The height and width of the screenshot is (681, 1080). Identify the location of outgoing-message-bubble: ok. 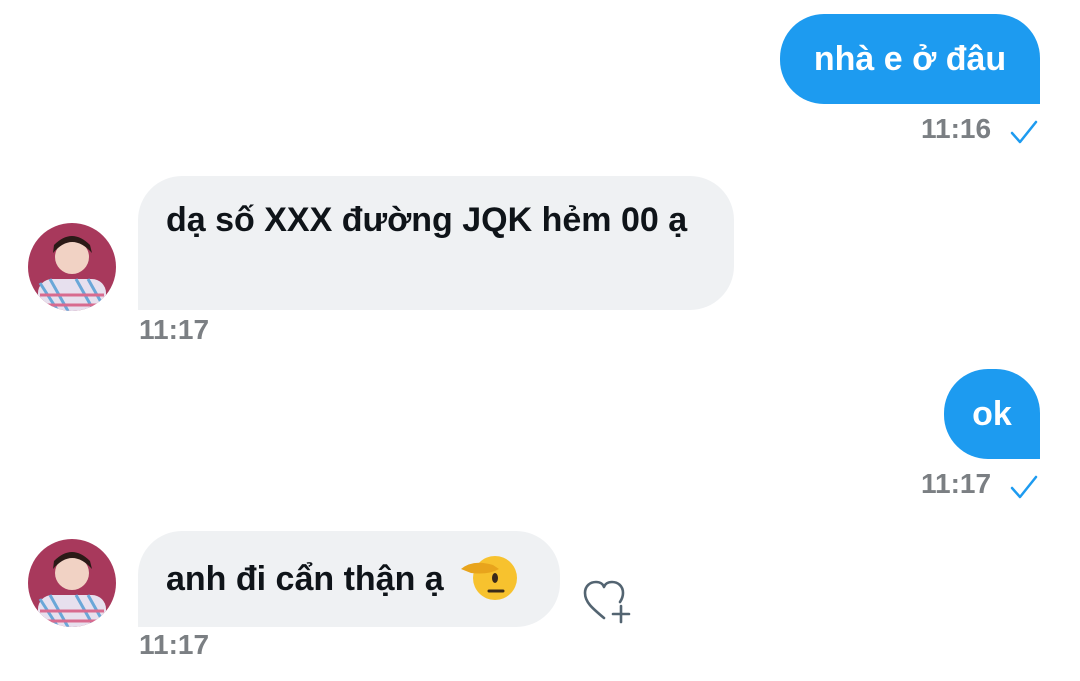
(992, 414).